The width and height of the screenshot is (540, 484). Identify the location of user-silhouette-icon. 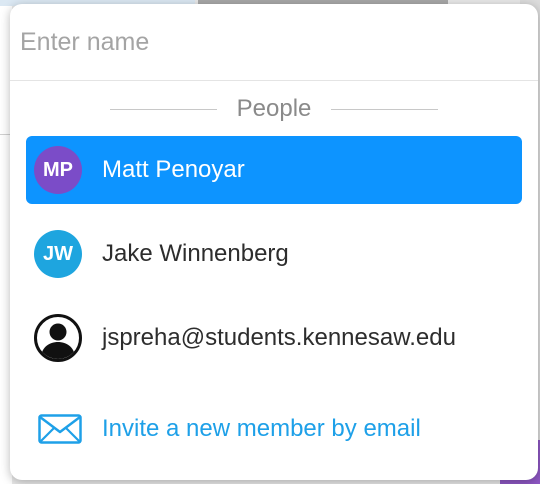
(58, 338).